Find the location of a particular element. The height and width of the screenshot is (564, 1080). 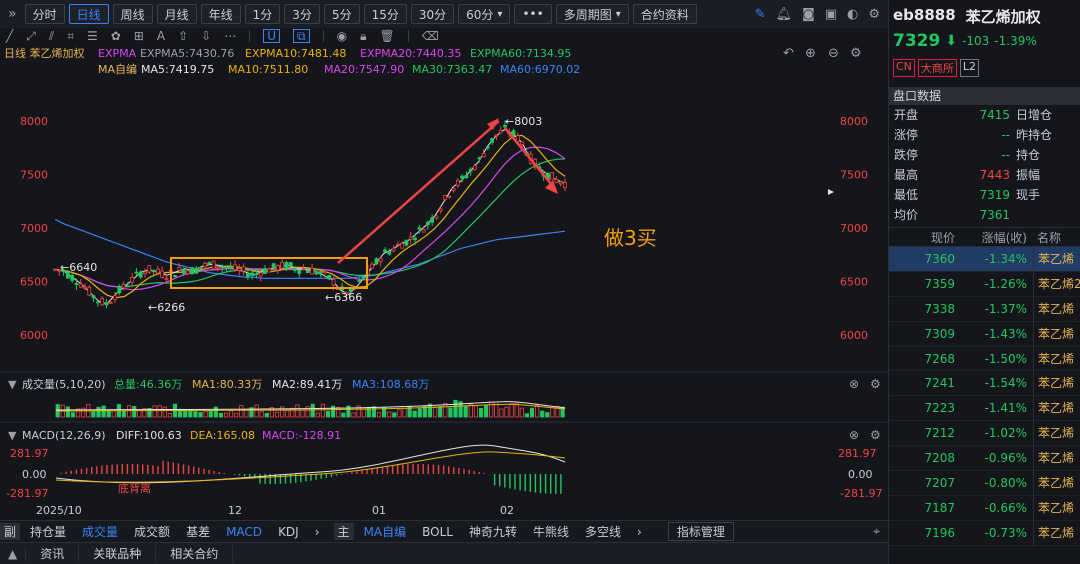

bell-icon: 🔔︎ is located at coordinates (784, 14).